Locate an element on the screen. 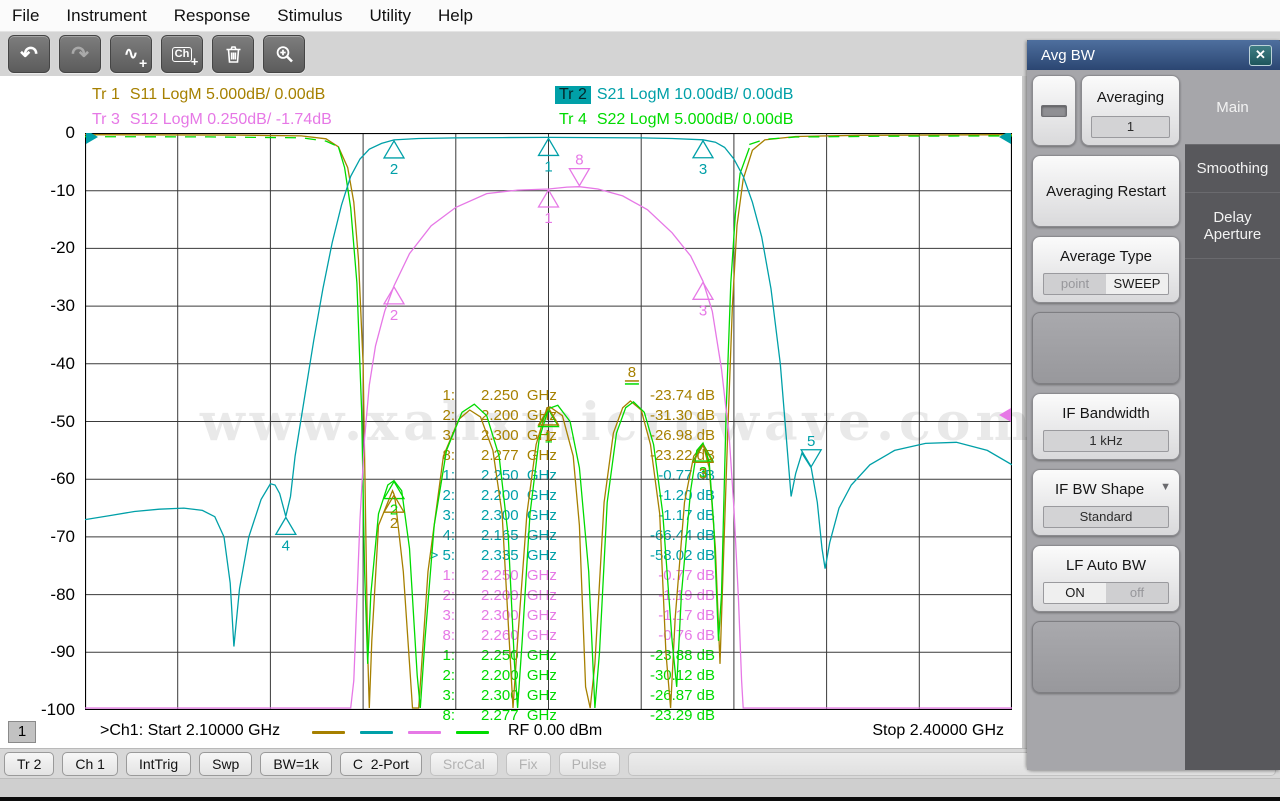  panel-title-bar: Avg BW ✕ is located at coordinates (1153, 55).